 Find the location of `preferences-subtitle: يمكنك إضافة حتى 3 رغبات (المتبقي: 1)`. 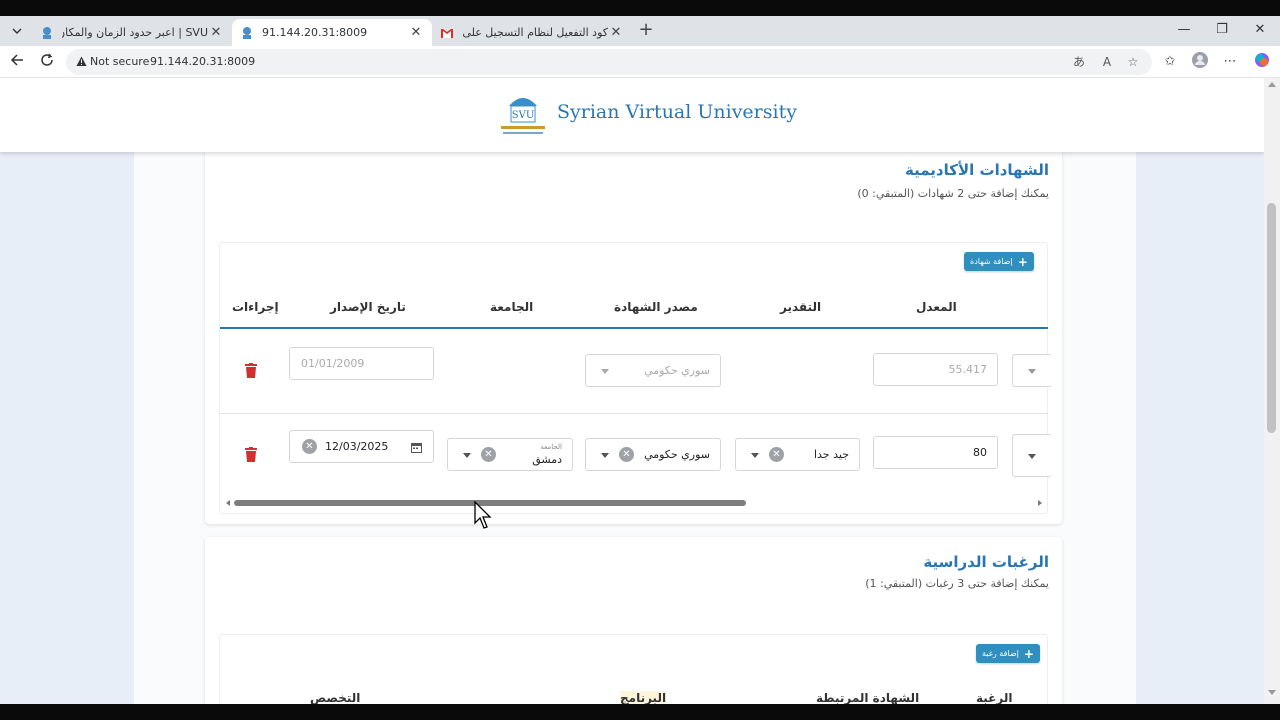

preferences-subtitle: يمكنك إضافة حتى 3 رغبات (المتبقي: 1) is located at coordinates (957, 583).